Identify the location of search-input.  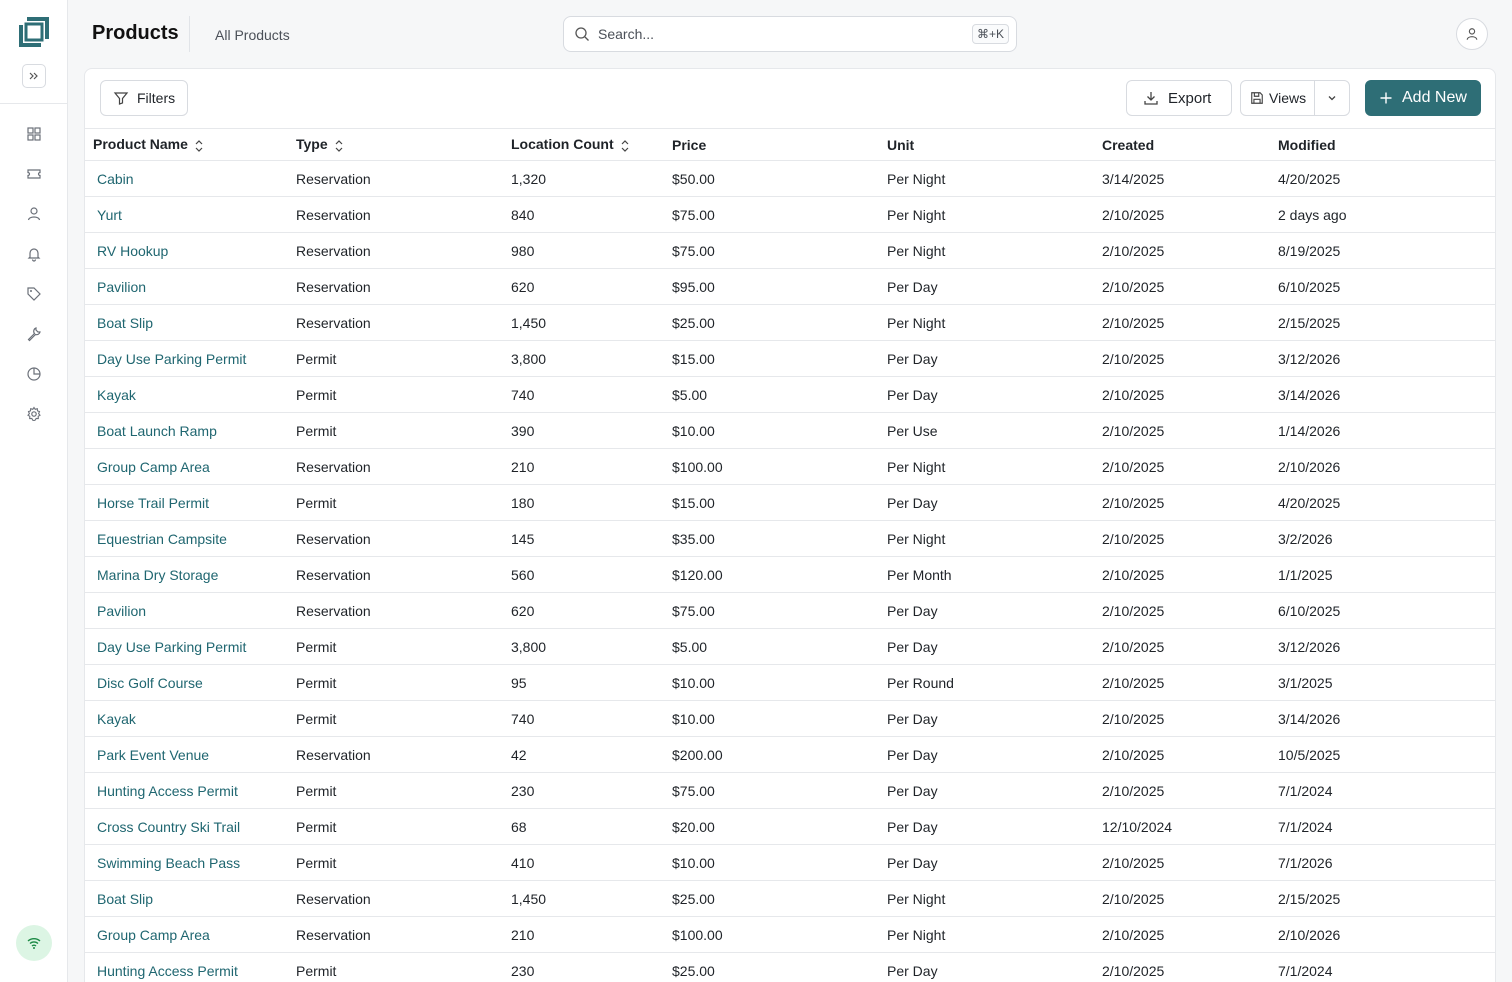
(763, 34).